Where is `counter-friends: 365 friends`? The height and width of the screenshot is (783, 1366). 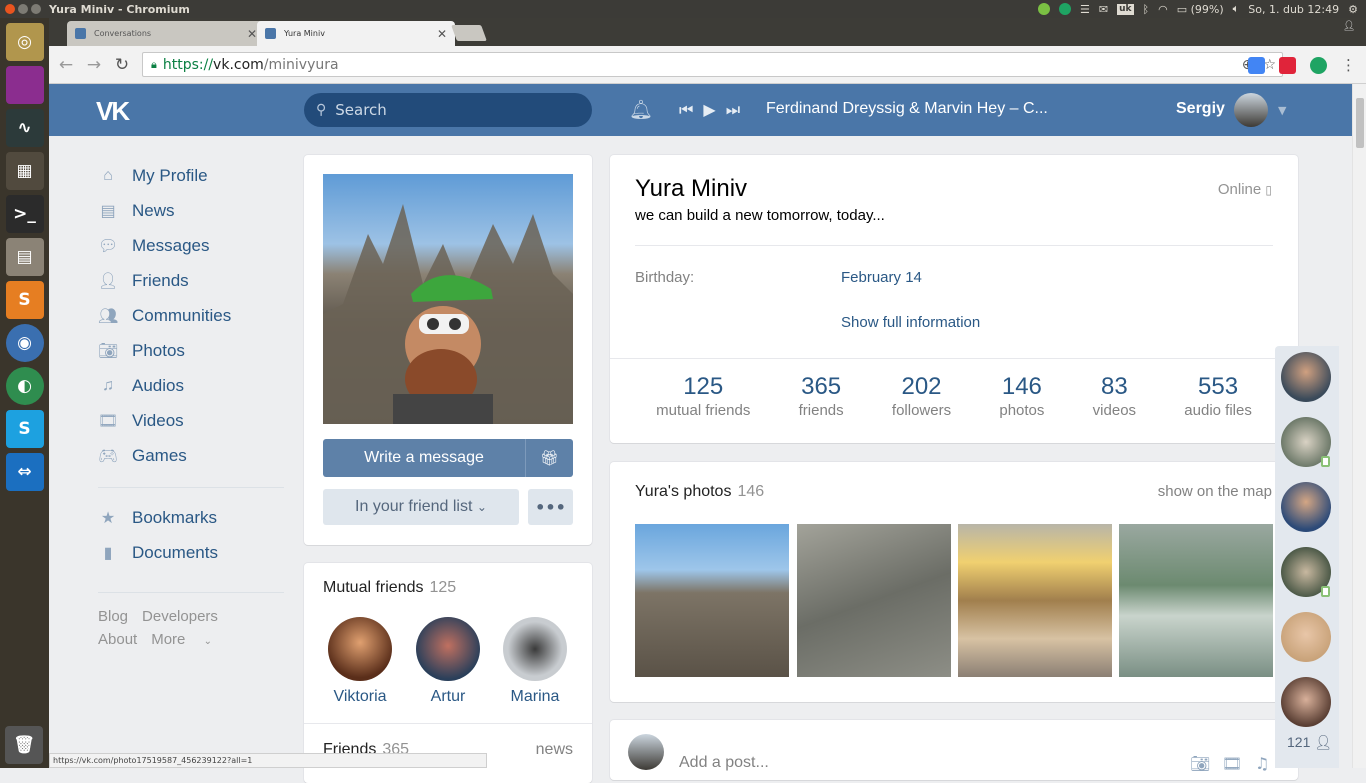 counter-friends: 365 friends is located at coordinates (821, 396).